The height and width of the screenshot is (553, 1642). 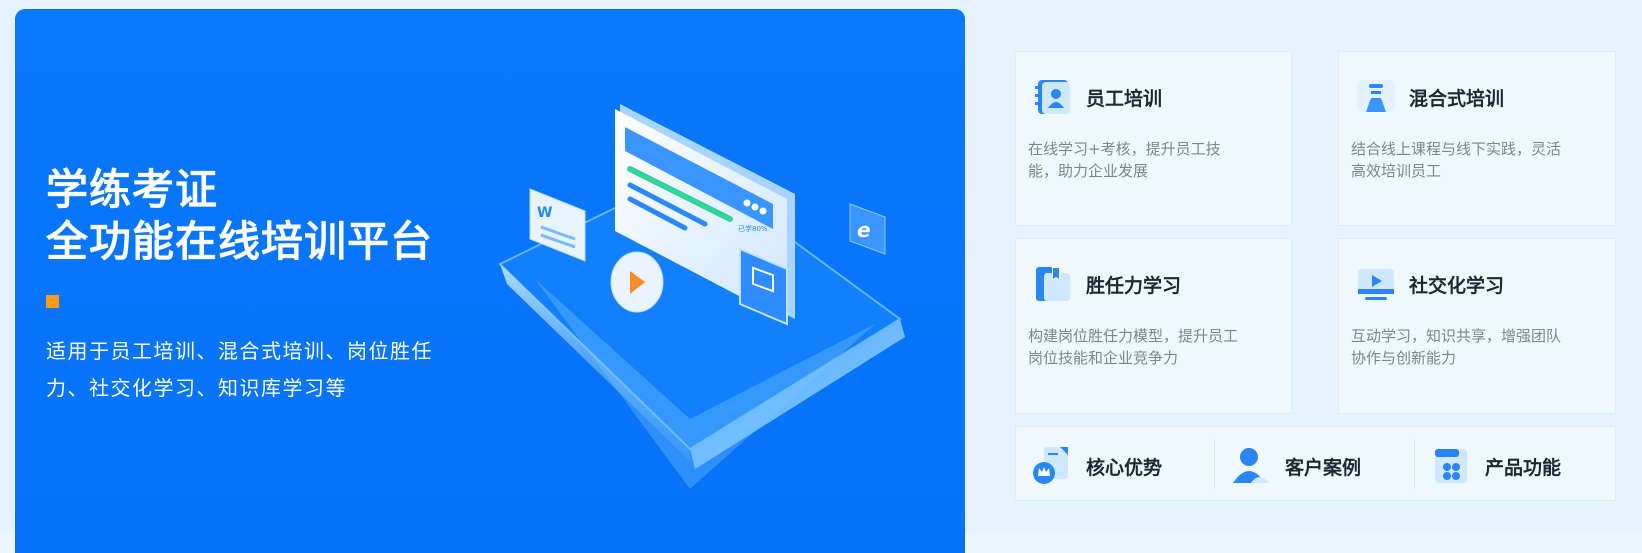 I want to click on monitor-play-icon, so click(x=1376, y=284).